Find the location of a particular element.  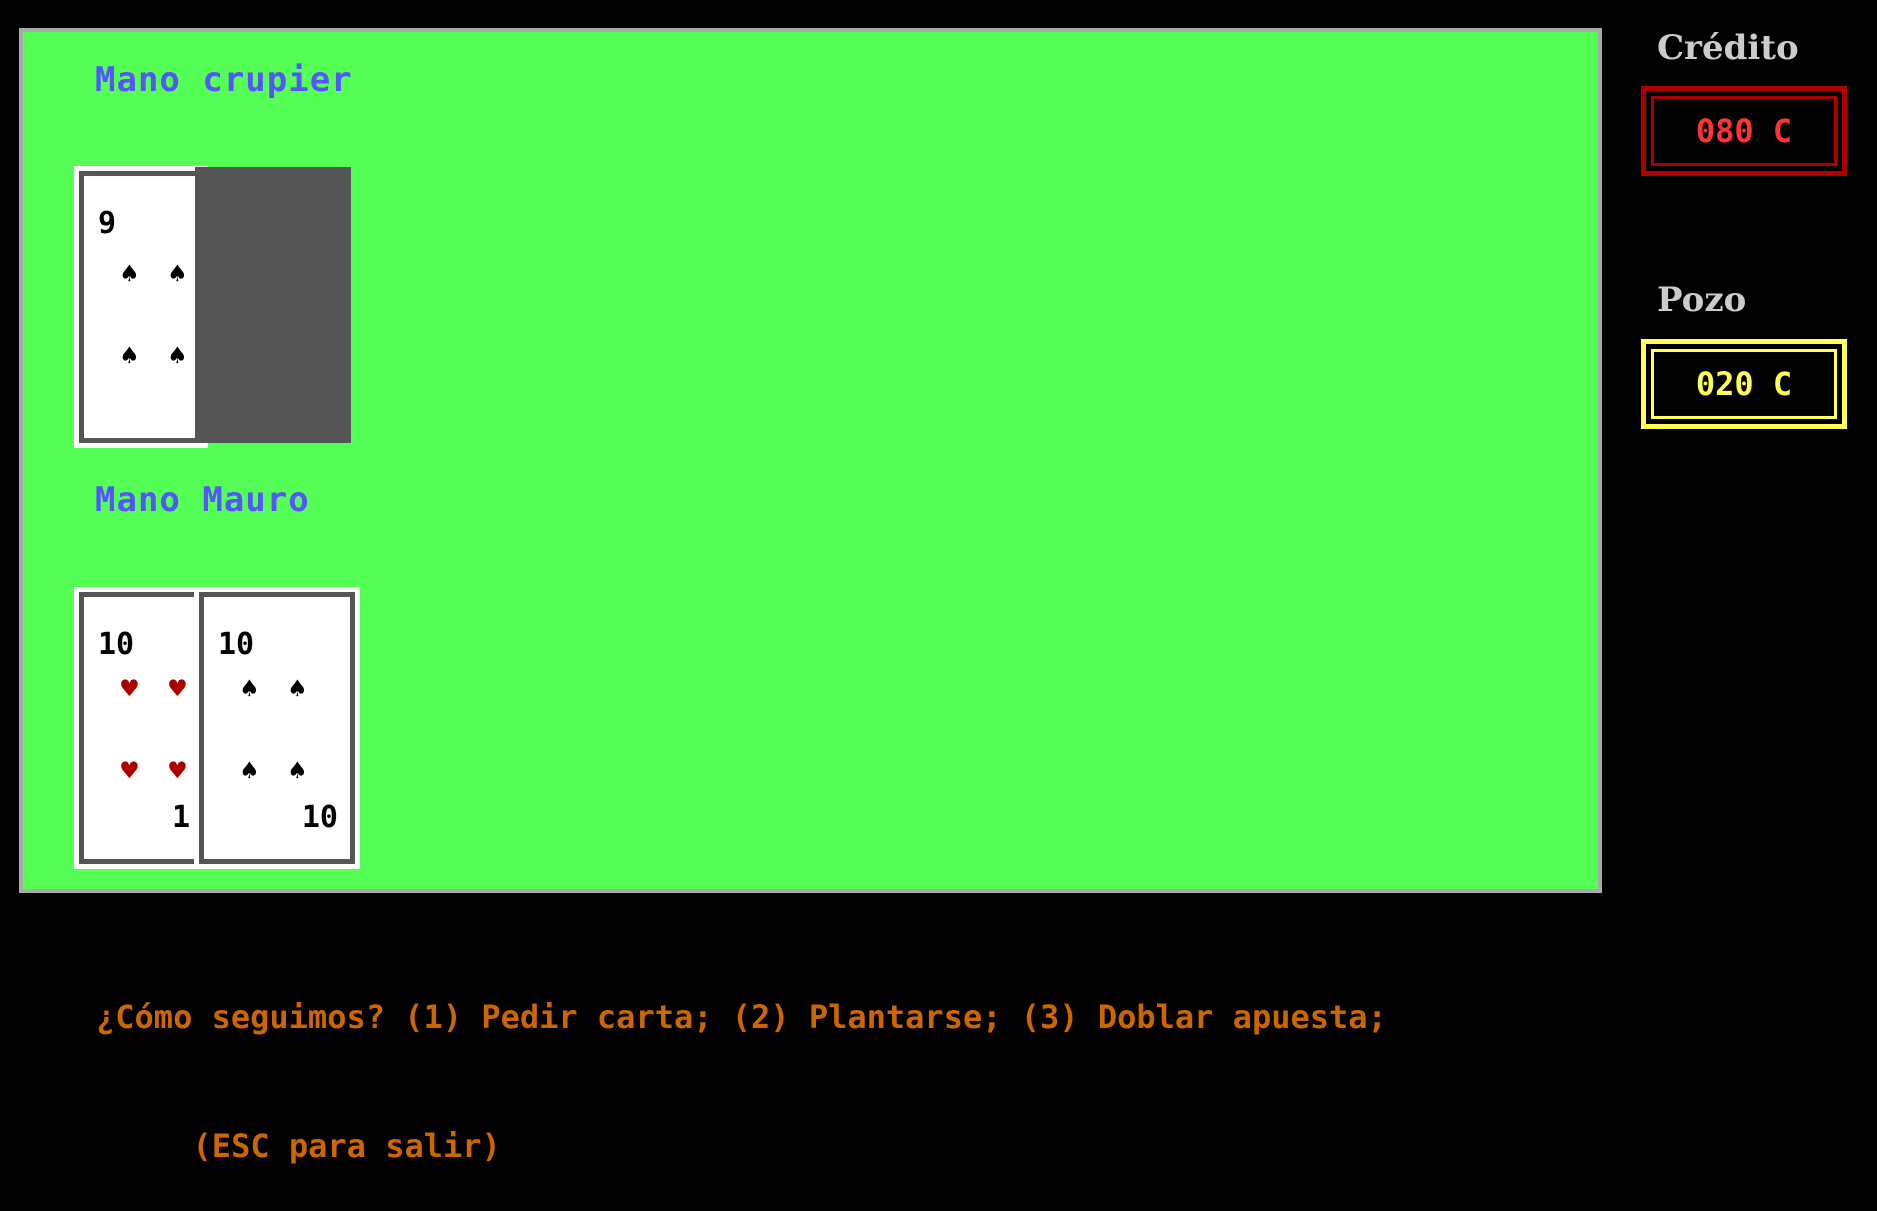

credit-box: 080 C is located at coordinates (1744, 131).